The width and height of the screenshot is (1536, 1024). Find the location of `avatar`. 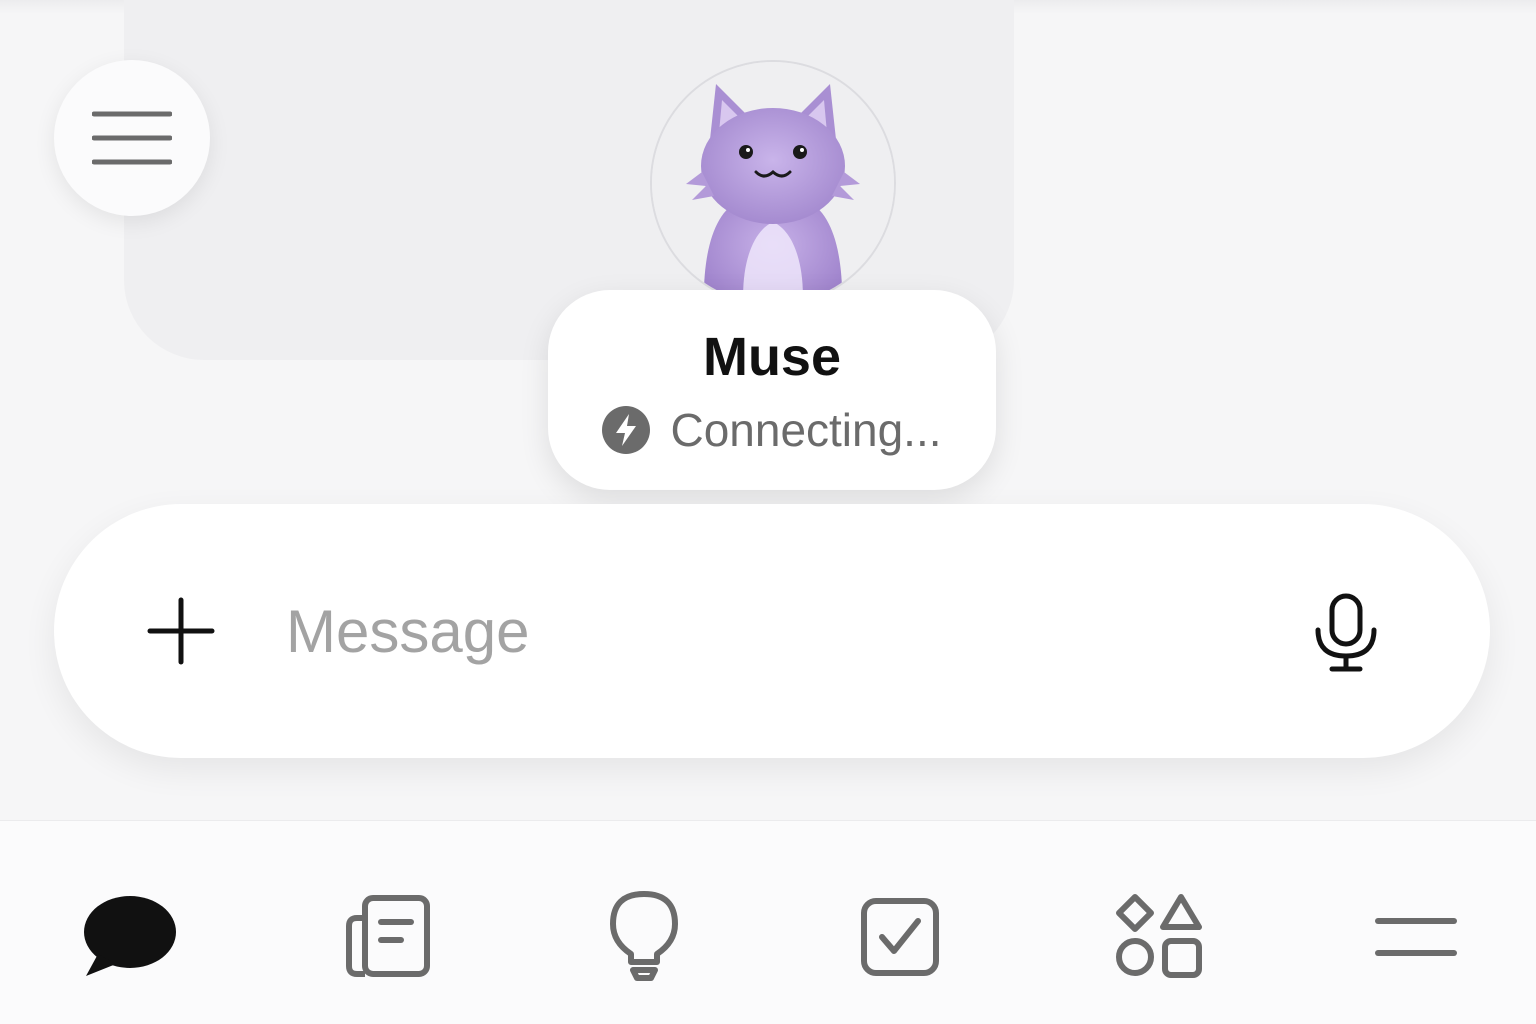

avatar is located at coordinates (773, 183).